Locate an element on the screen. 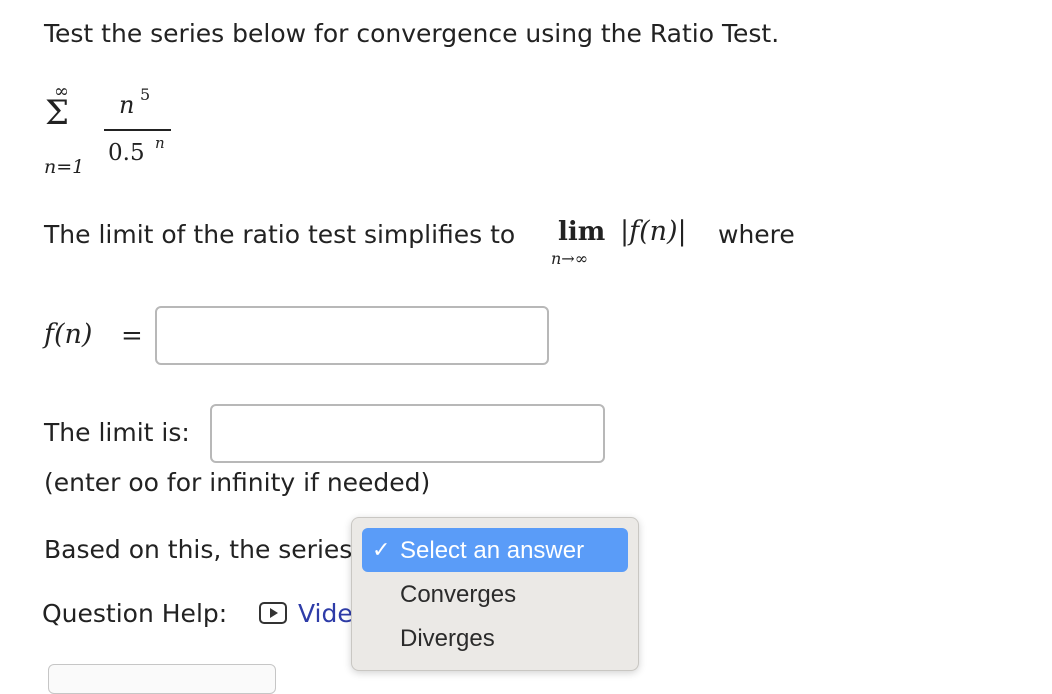  fraction-bar is located at coordinates (137, 130).